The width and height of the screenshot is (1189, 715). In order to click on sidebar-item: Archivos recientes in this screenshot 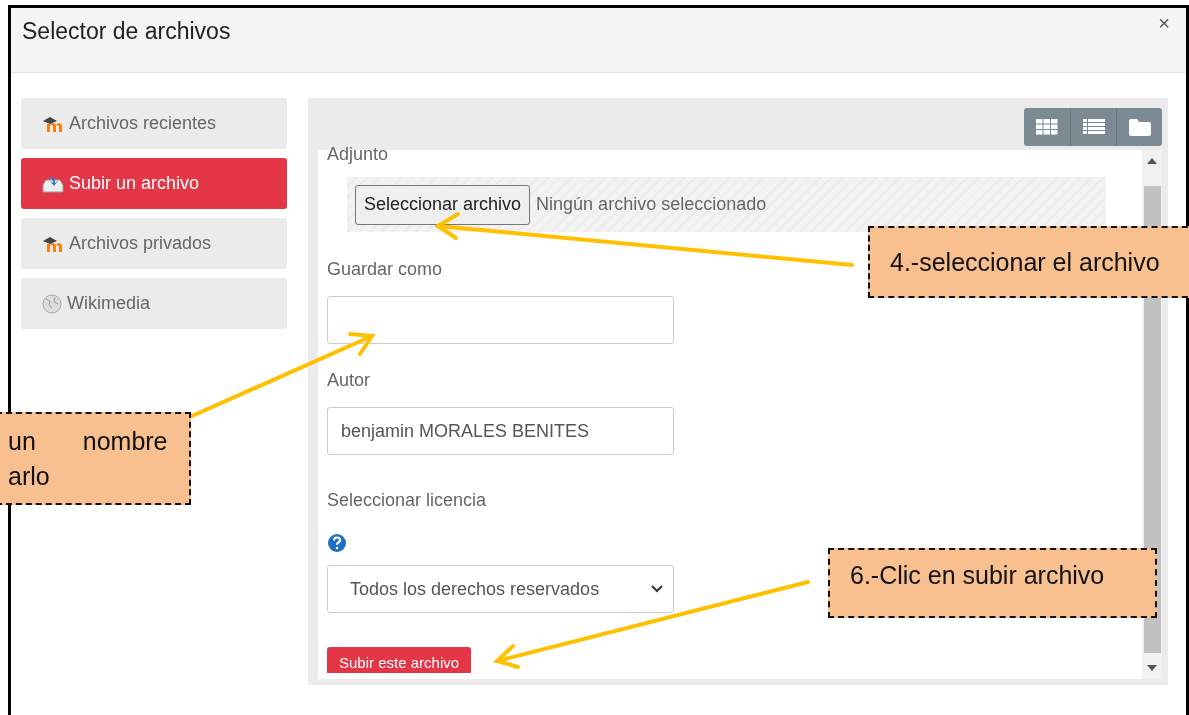, I will do `click(154, 123)`.